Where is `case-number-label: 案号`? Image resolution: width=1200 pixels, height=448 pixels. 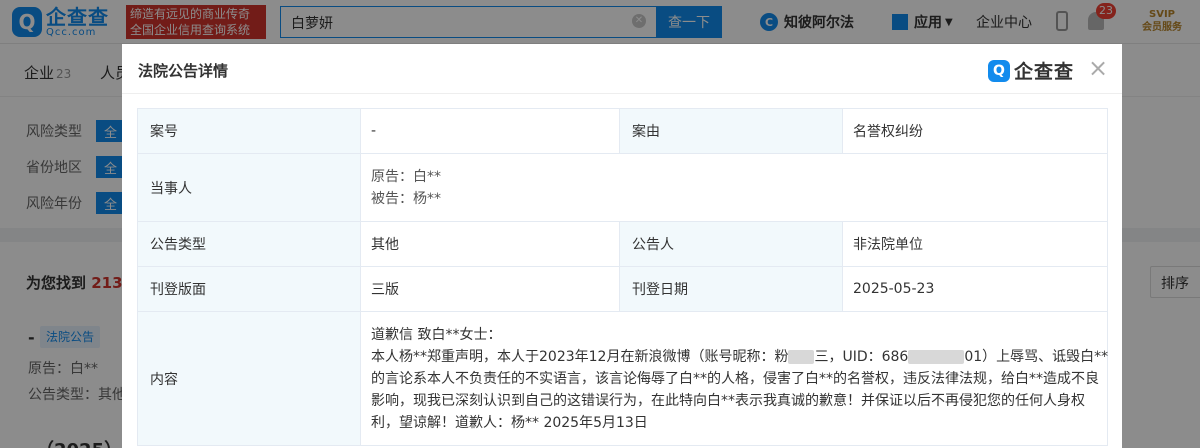 case-number-label: 案号 is located at coordinates (249, 131).